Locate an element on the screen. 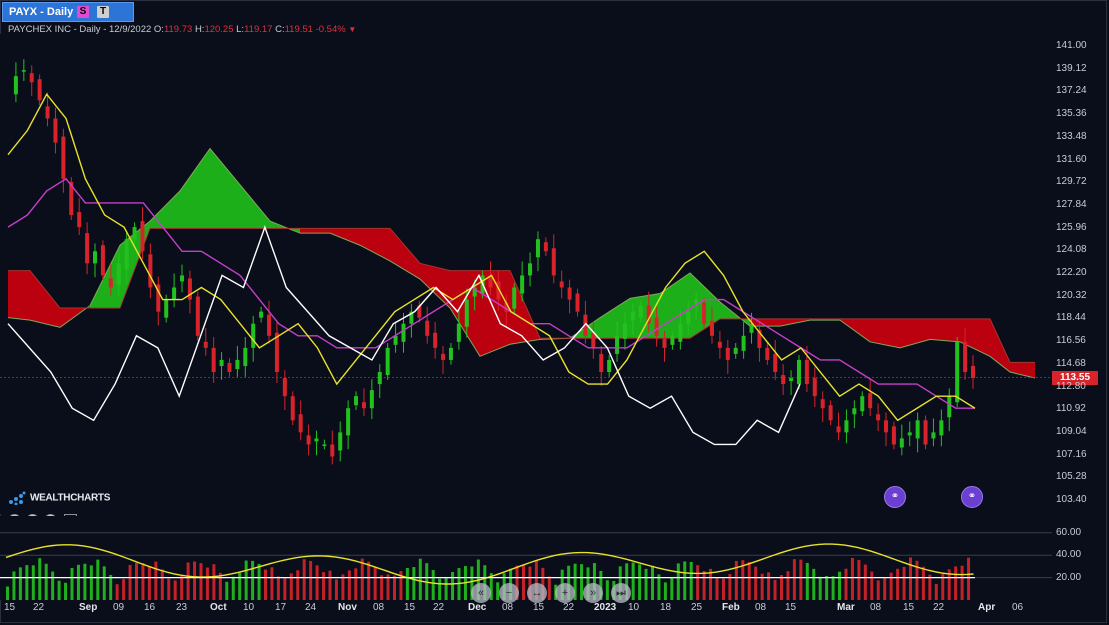 The width and height of the screenshot is (1109, 625). dropdown-caret-icon: ▼ is located at coordinates (352, 29).